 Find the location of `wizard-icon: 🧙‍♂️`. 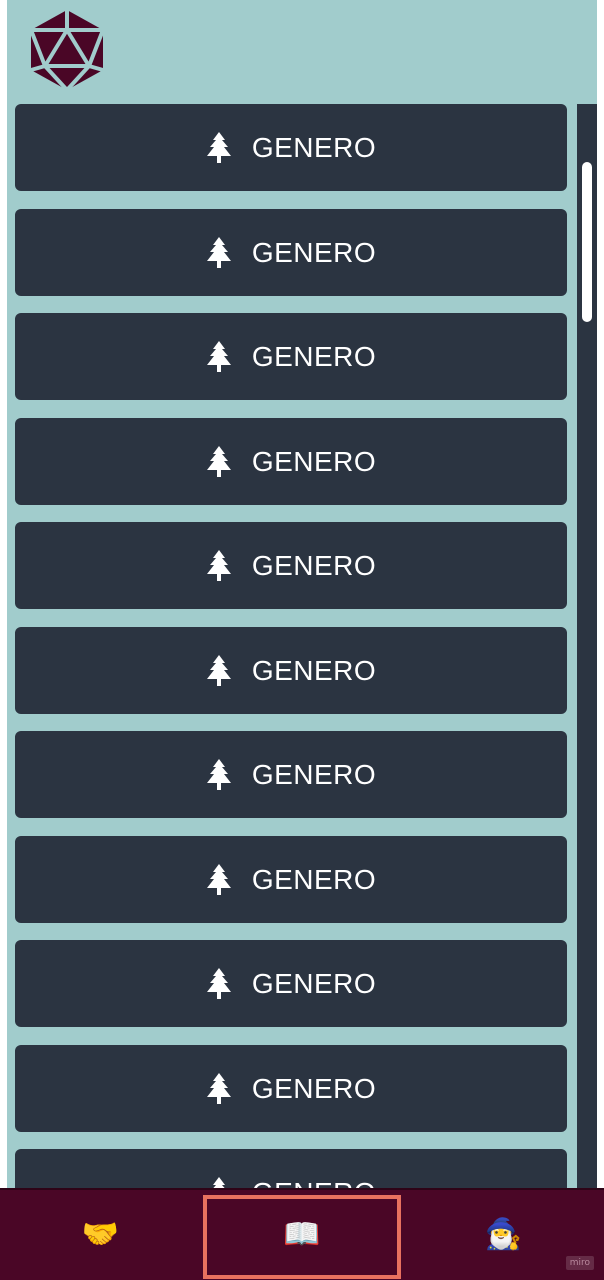

wizard-icon: 🧙‍♂️ is located at coordinates (503, 1234).